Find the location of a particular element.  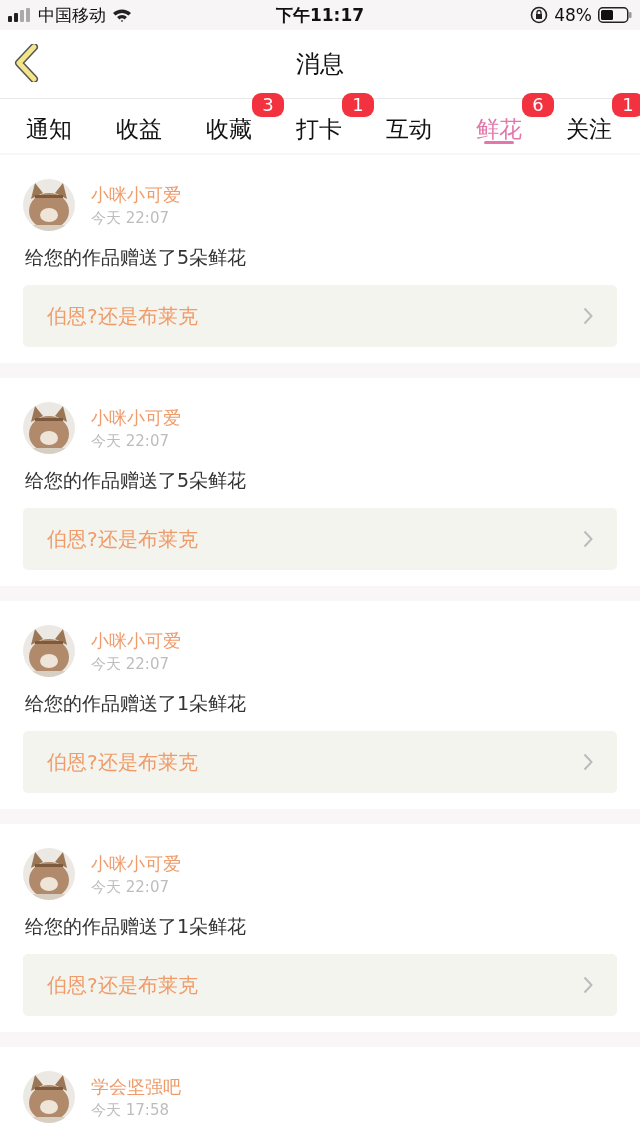

battery-percent: 48% is located at coordinates (573, 15).